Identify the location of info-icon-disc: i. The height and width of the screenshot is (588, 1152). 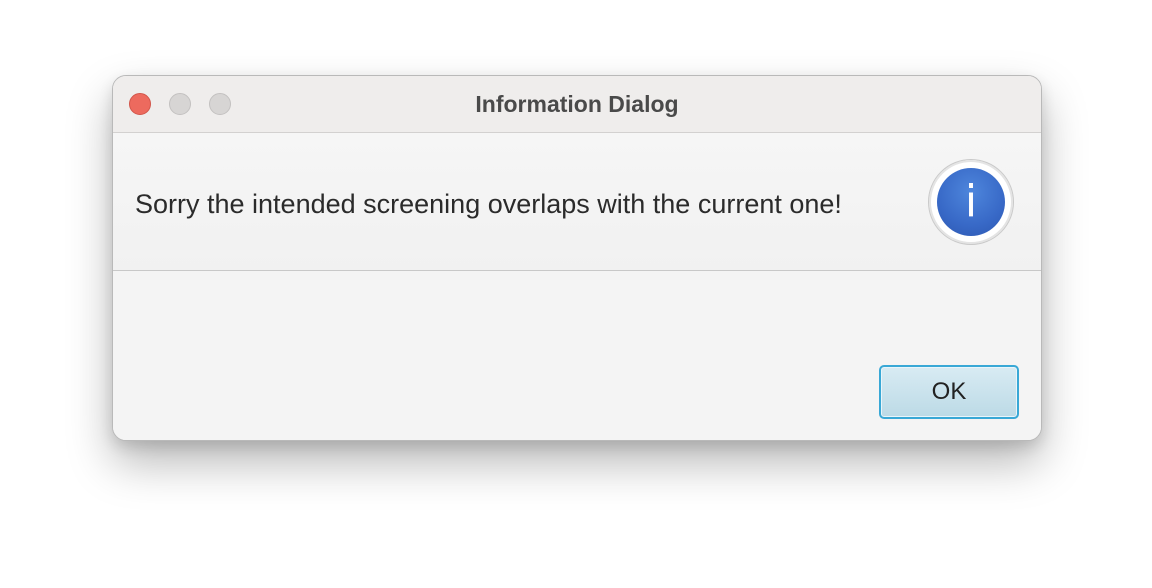
(971, 202).